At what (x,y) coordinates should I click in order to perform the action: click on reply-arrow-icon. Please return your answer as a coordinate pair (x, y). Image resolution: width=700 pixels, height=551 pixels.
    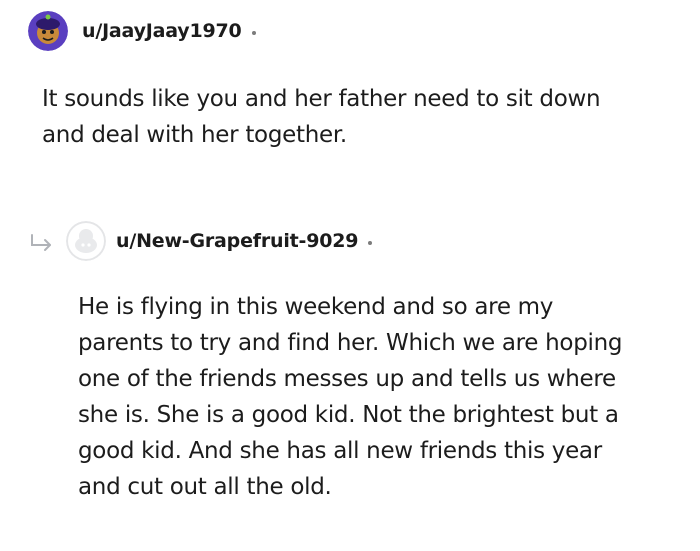
    Looking at the image, I should click on (43, 241).